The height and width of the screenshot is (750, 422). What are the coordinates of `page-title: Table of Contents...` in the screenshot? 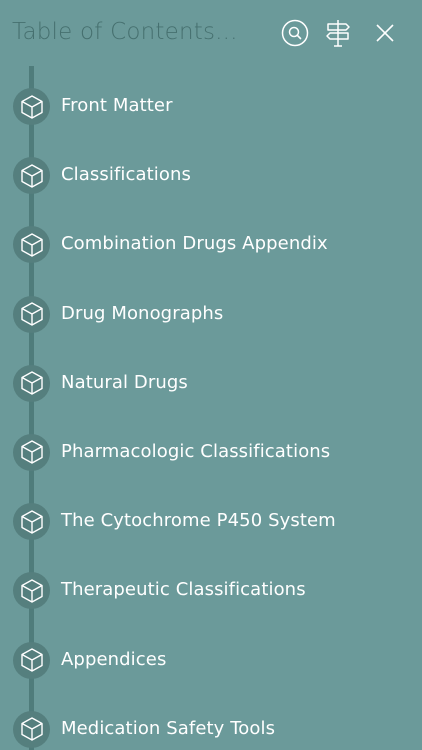 It's located at (125, 32).